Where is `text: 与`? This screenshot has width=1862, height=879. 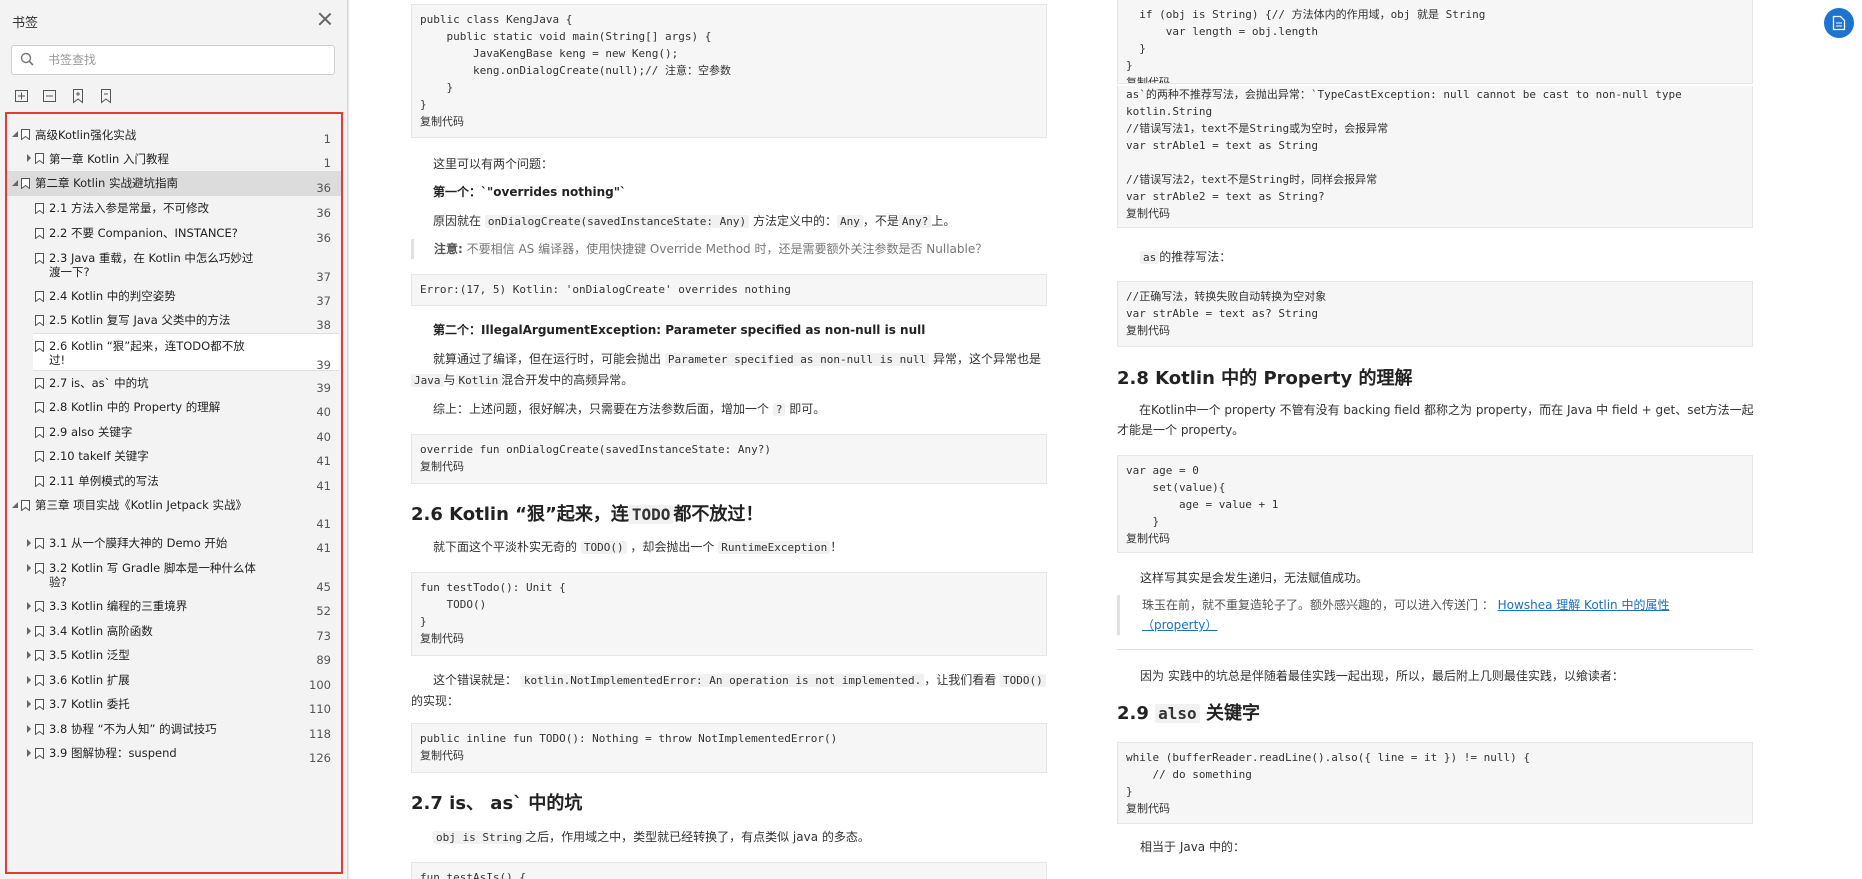 text: 与 is located at coordinates (449, 380).